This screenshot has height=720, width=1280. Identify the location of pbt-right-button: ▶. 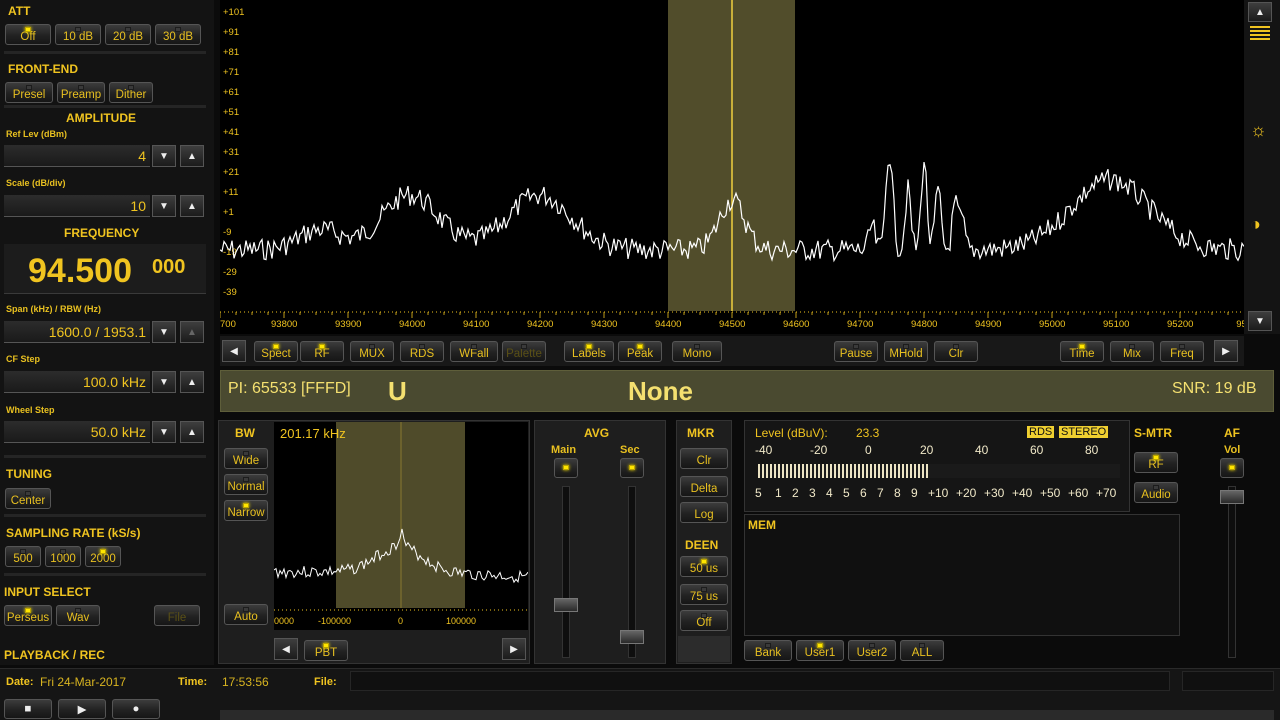
(514, 649).